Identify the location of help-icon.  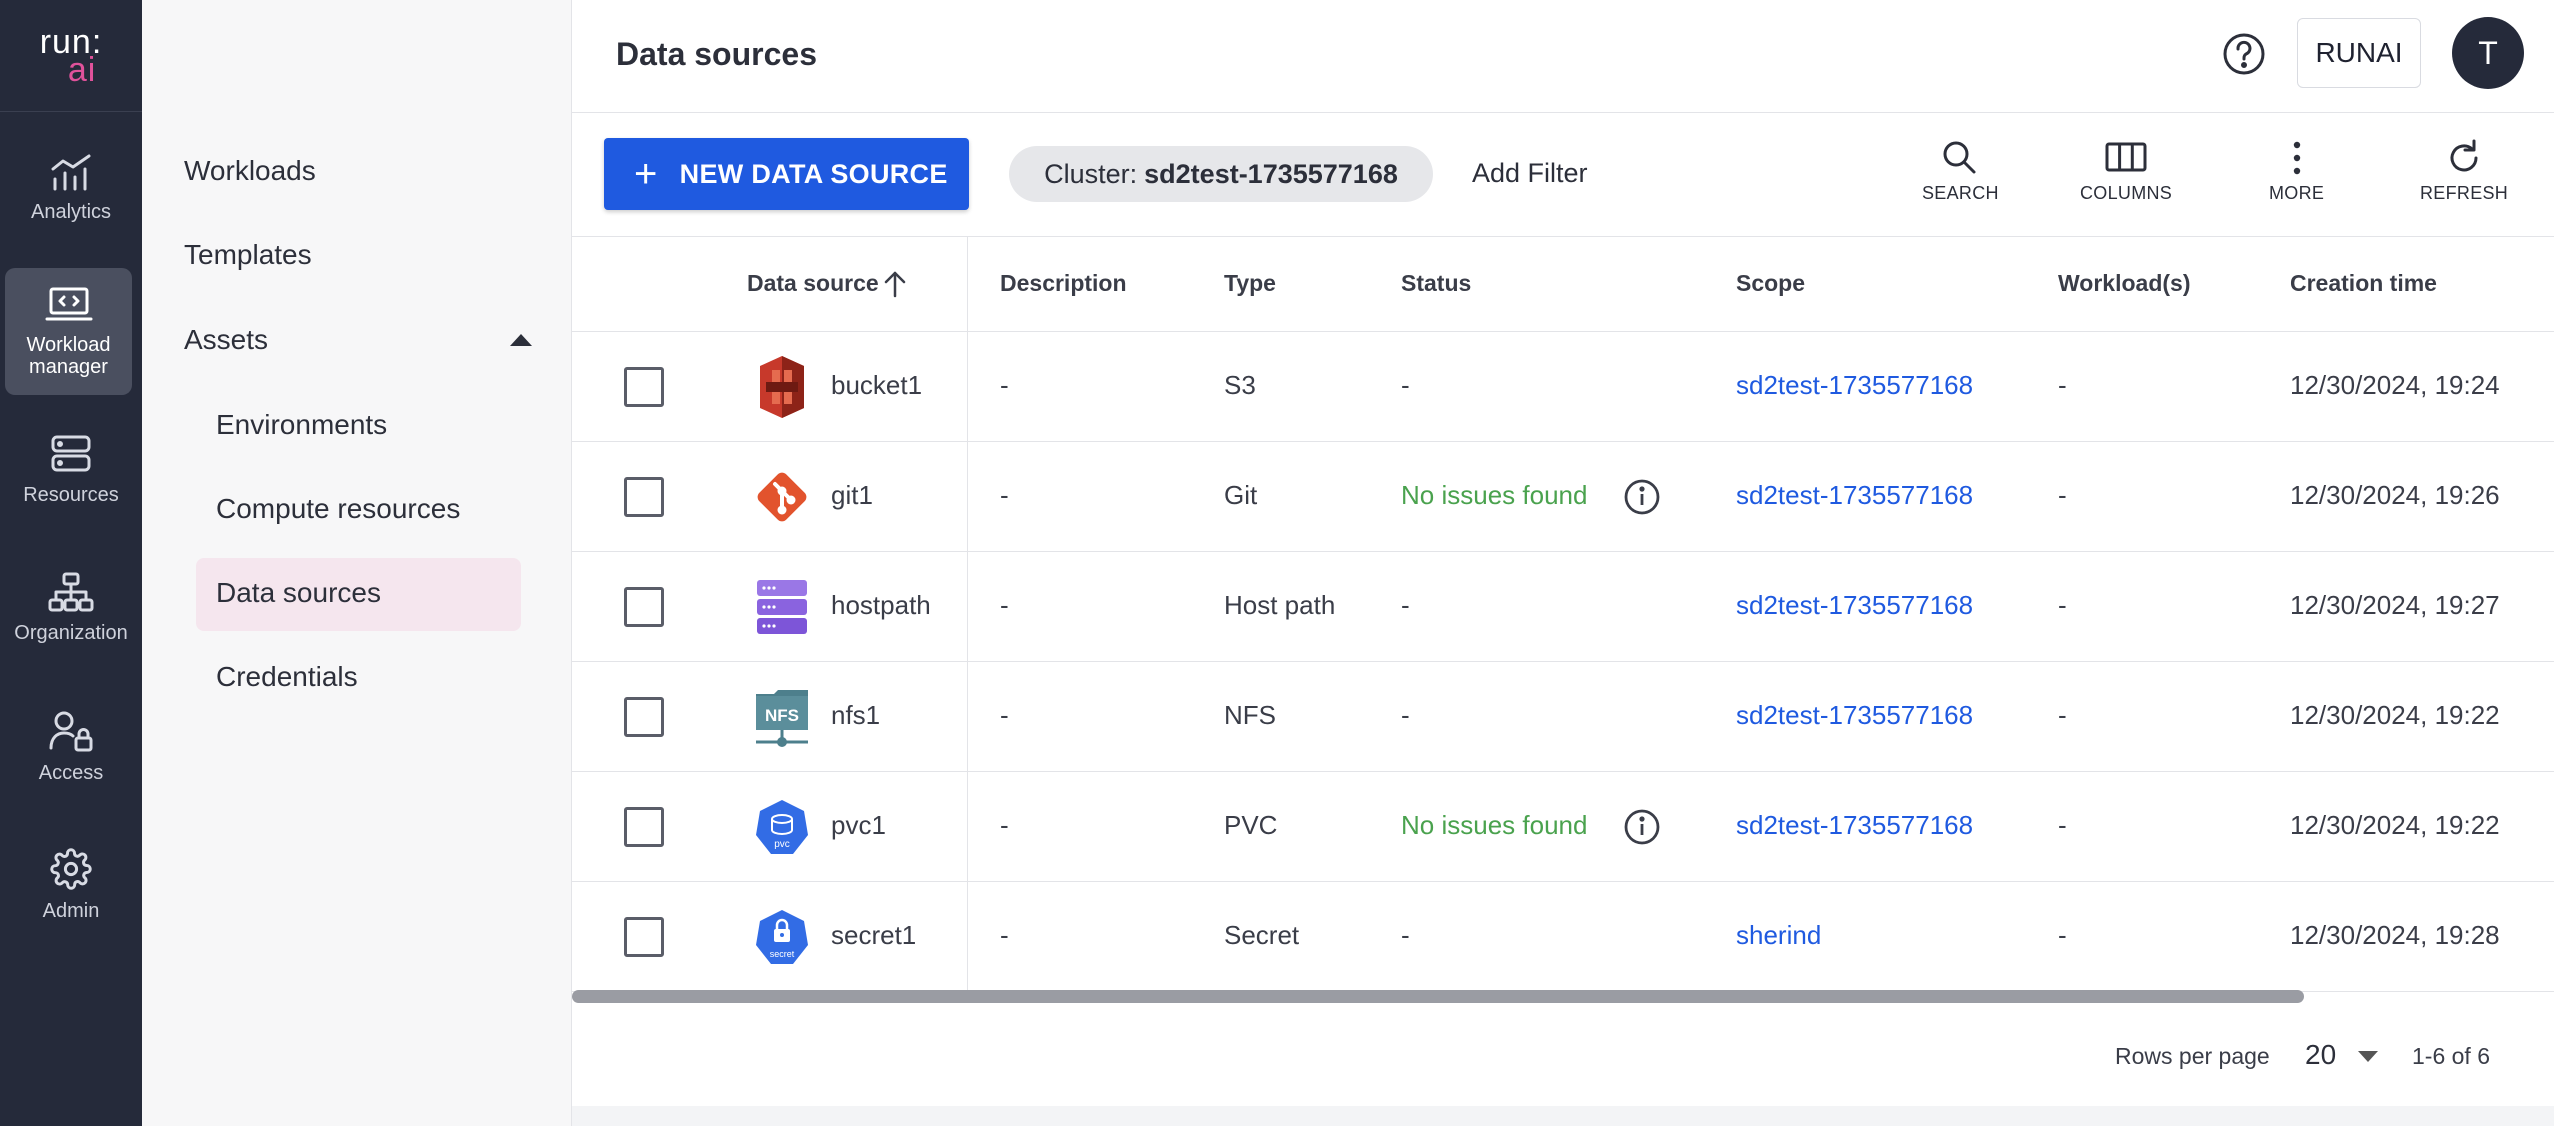
(2244, 54).